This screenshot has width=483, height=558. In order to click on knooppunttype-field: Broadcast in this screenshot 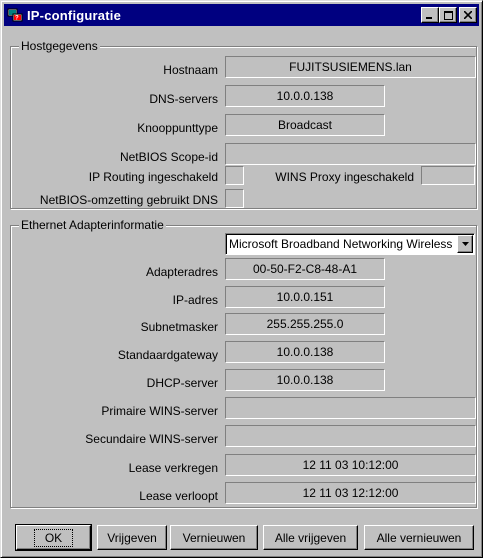, I will do `click(305, 125)`.